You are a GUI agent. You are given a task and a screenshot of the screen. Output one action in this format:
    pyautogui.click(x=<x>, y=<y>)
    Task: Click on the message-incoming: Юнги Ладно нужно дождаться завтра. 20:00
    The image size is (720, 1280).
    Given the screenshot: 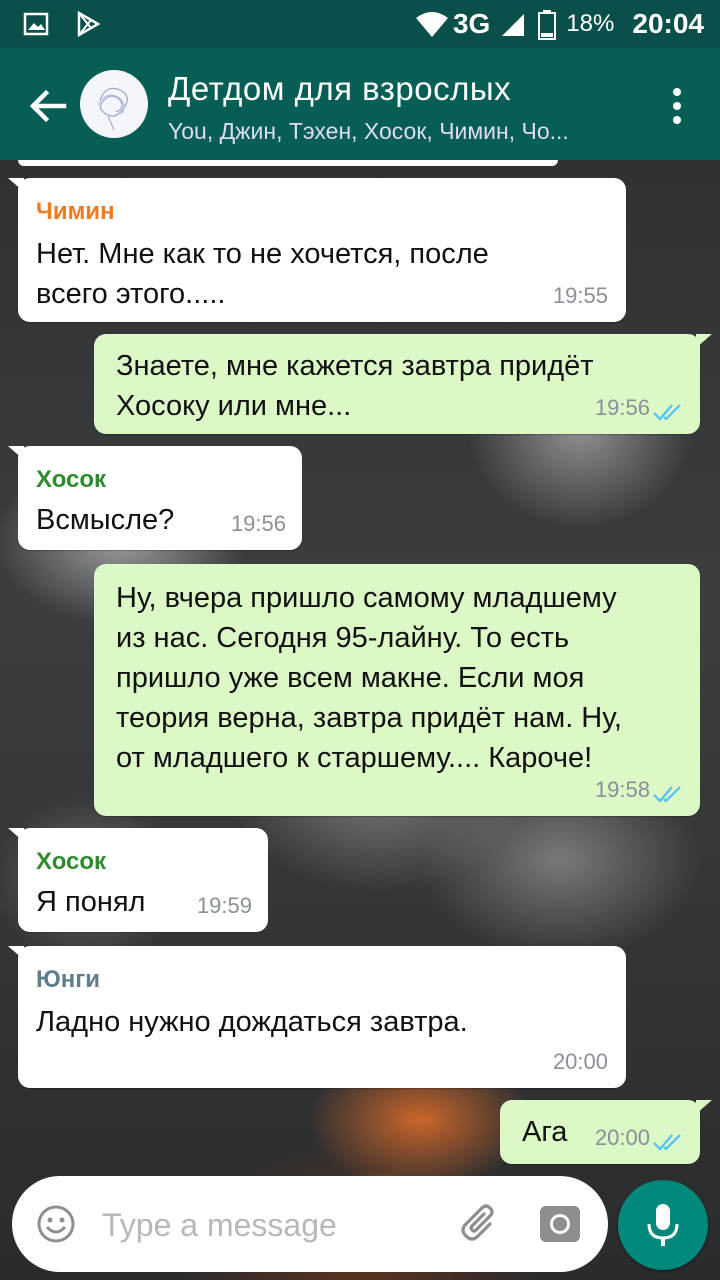 What is the action you would take?
    pyautogui.click(x=317, y=1017)
    